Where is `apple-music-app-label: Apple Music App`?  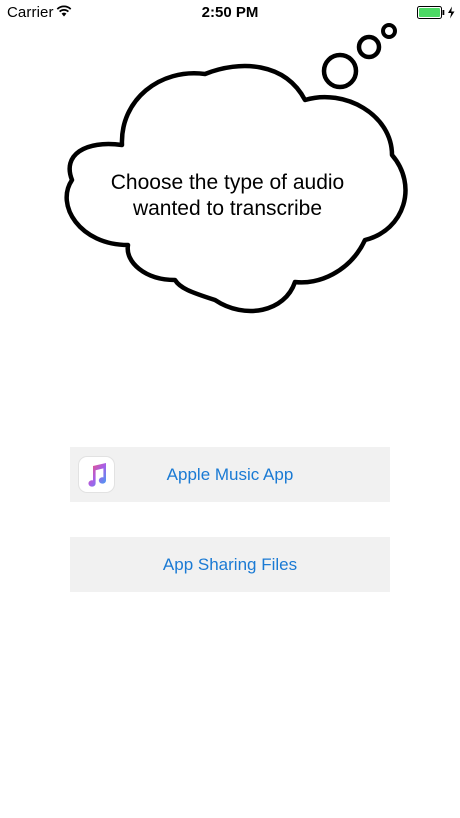
apple-music-app-label: Apple Music App is located at coordinates (230, 474).